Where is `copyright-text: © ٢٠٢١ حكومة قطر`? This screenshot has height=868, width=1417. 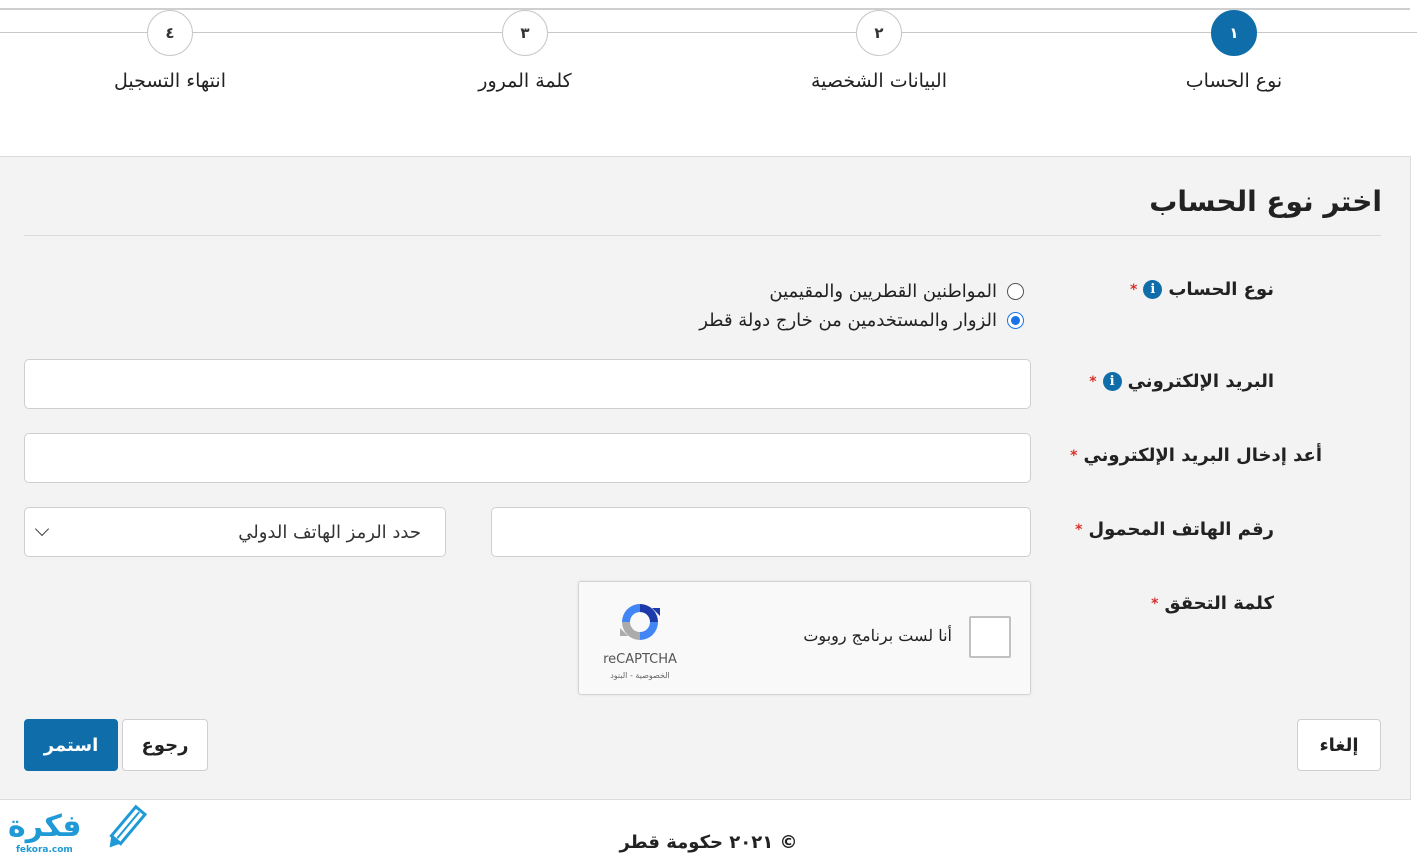
copyright-text: © ٢٠٢١ حكومة قطر is located at coordinates (708, 842).